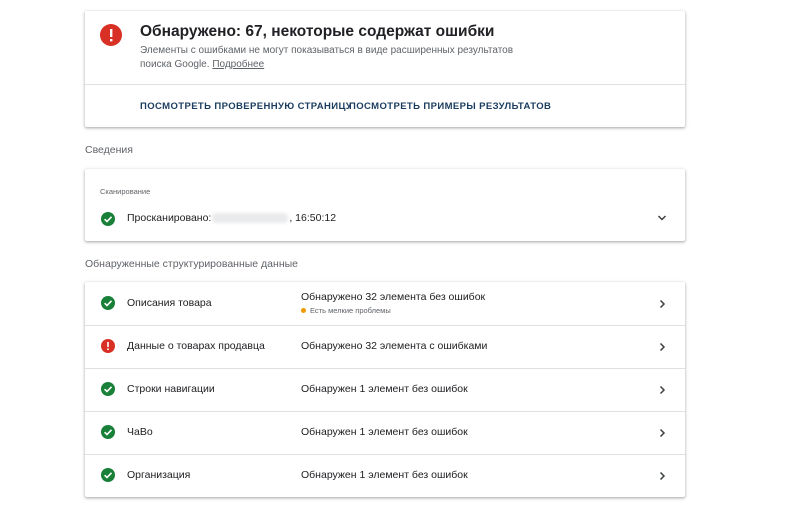 The width and height of the screenshot is (800, 509). What do you see at coordinates (109, 150) in the screenshot?
I see `details-section-title: Сведения` at bounding box center [109, 150].